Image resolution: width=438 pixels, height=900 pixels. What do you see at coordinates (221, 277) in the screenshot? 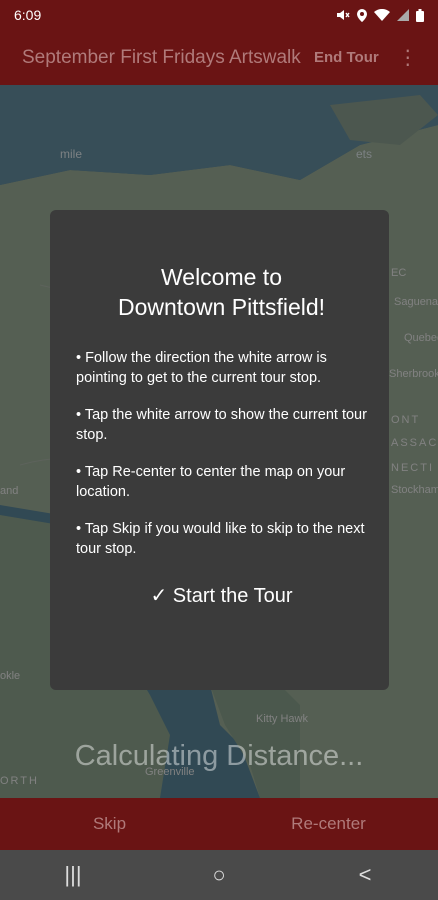
I see `dialog-title-line1: Welcome to` at bounding box center [221, 277].